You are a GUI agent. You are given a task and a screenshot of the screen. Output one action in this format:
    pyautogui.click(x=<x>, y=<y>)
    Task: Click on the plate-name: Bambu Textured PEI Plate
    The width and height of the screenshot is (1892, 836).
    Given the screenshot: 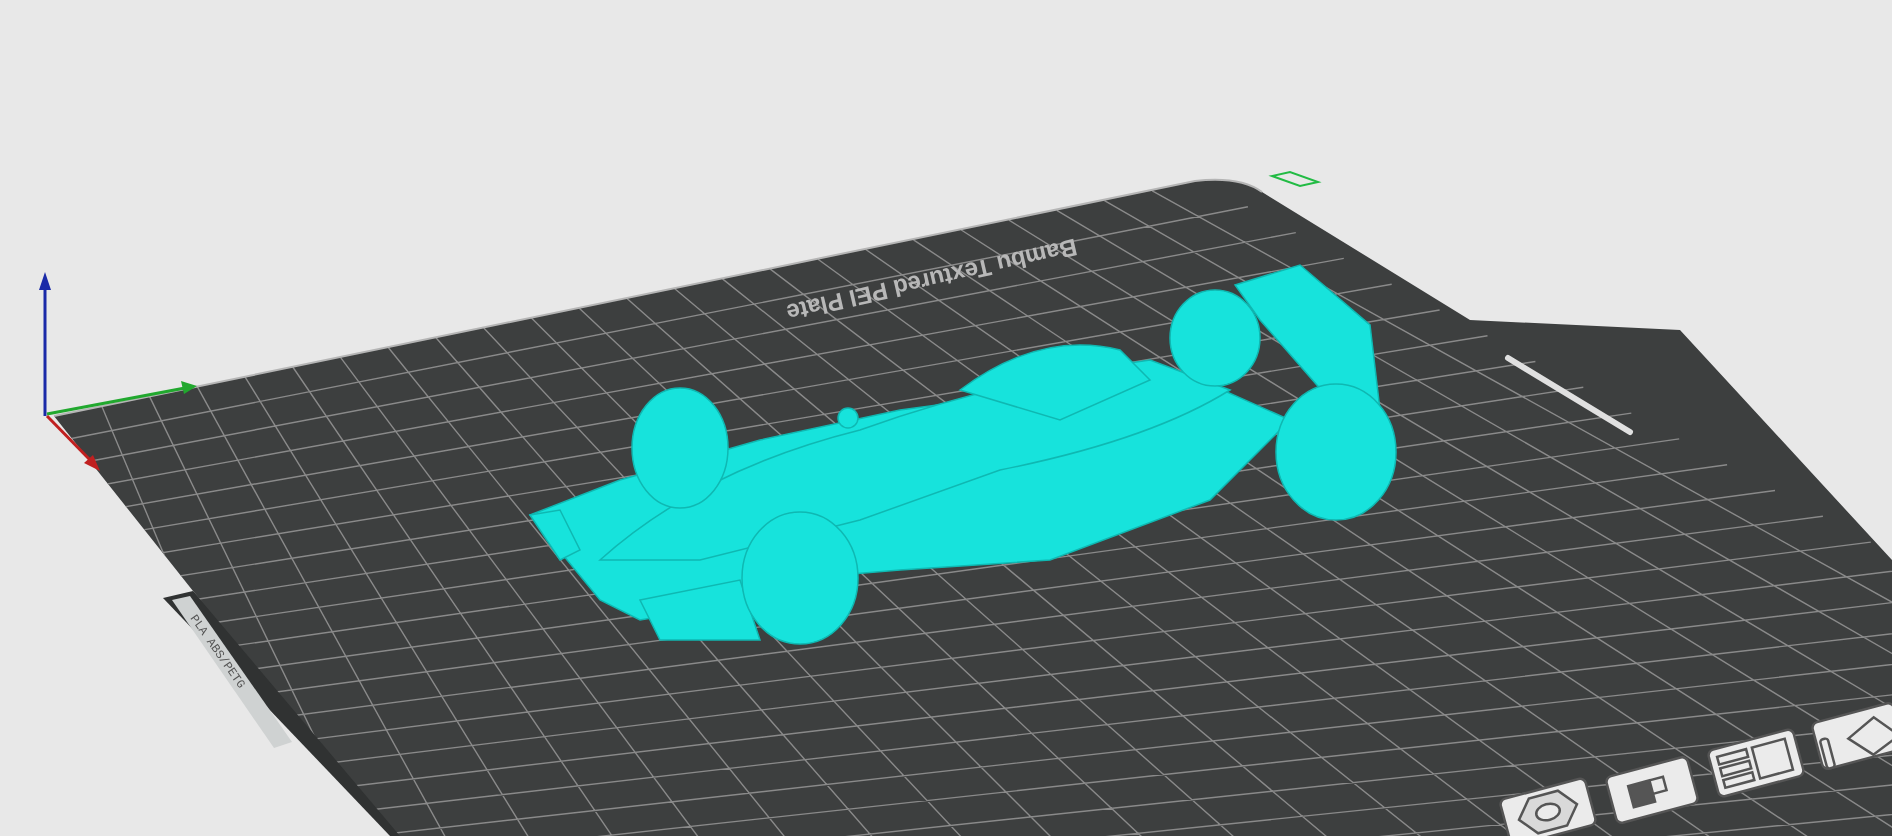 What is the action you would take?
    pyautogui.click(x=932, y=280)
    